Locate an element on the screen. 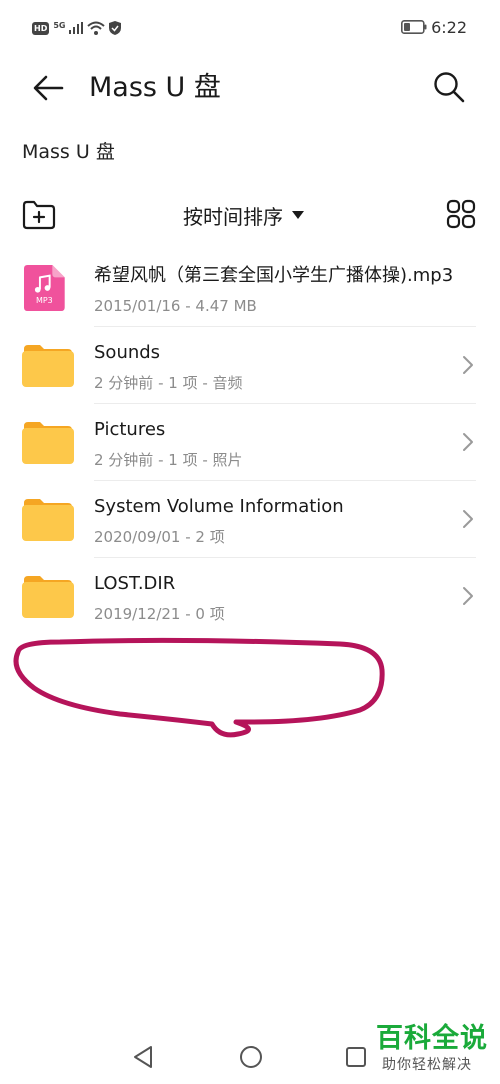  sort-dropdown: 按时间排序 is located at coordinates (244, 215).